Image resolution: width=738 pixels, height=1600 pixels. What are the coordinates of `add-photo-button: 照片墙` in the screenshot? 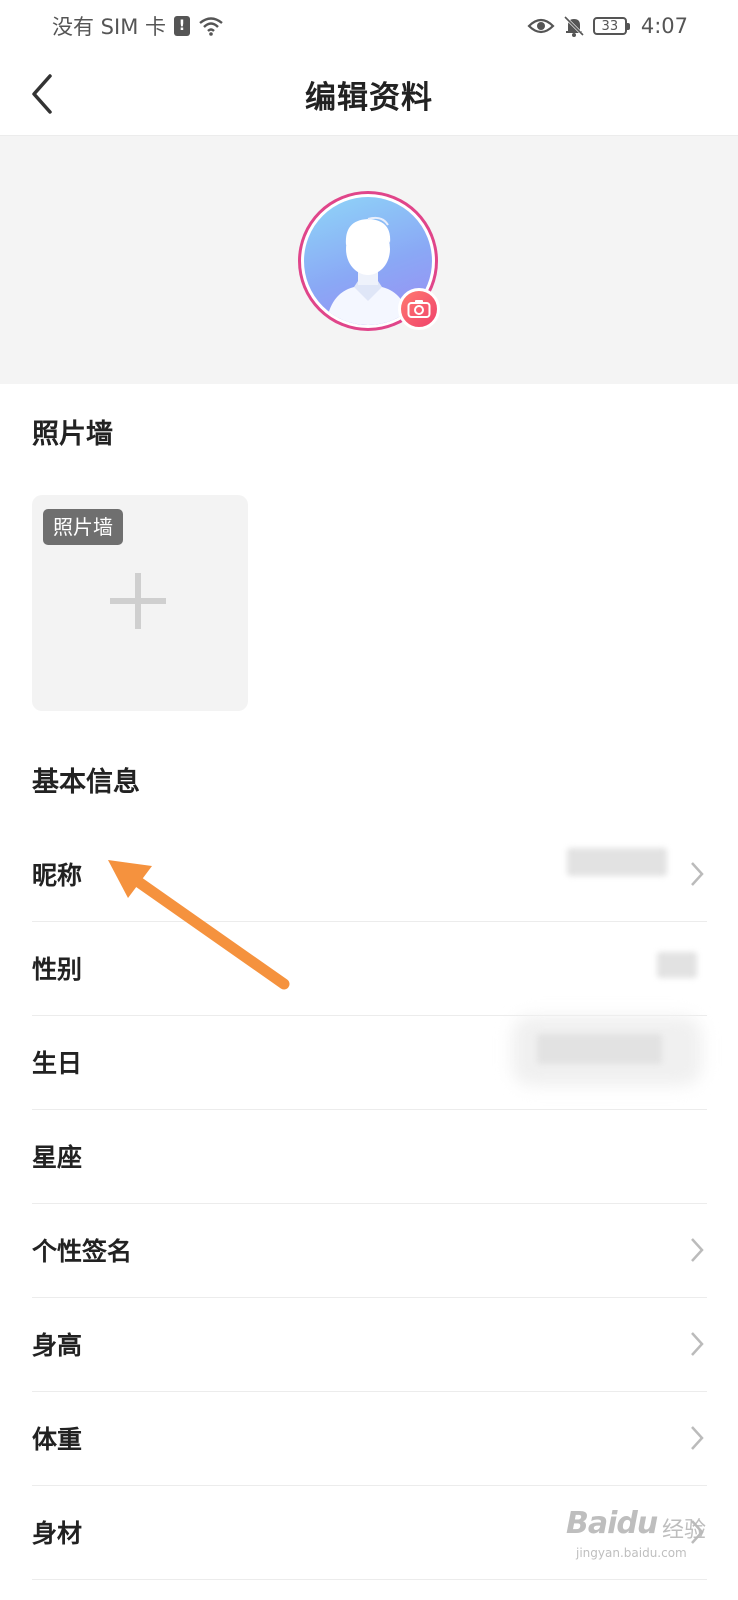 It's located at (140, 603).